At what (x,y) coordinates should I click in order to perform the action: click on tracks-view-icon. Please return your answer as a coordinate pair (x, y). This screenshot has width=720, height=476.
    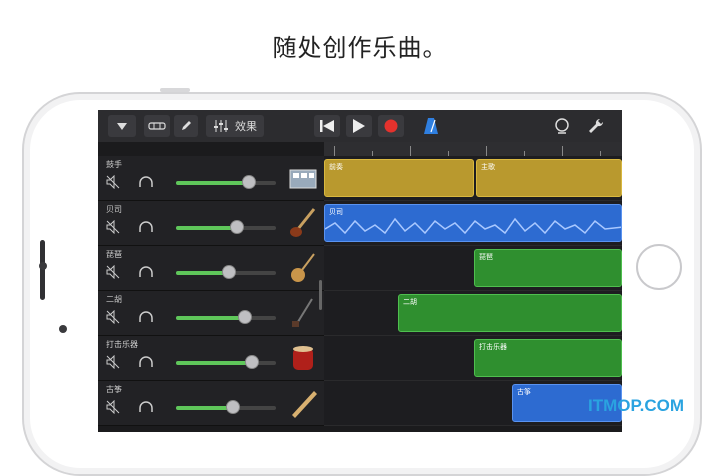
    Looking at the image, I should click on (157, 126).